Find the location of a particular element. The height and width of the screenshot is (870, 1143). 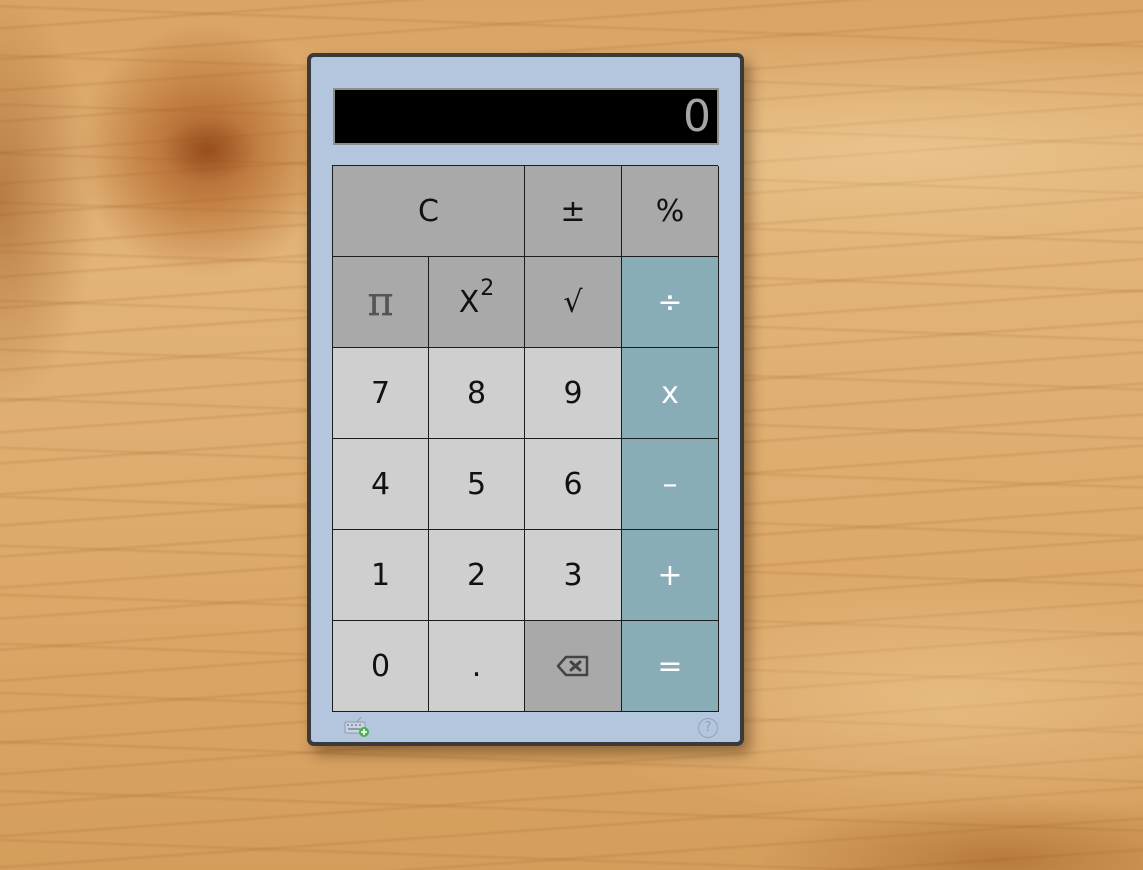

digit-5-button: 5 is located at coordinates (477, 484).